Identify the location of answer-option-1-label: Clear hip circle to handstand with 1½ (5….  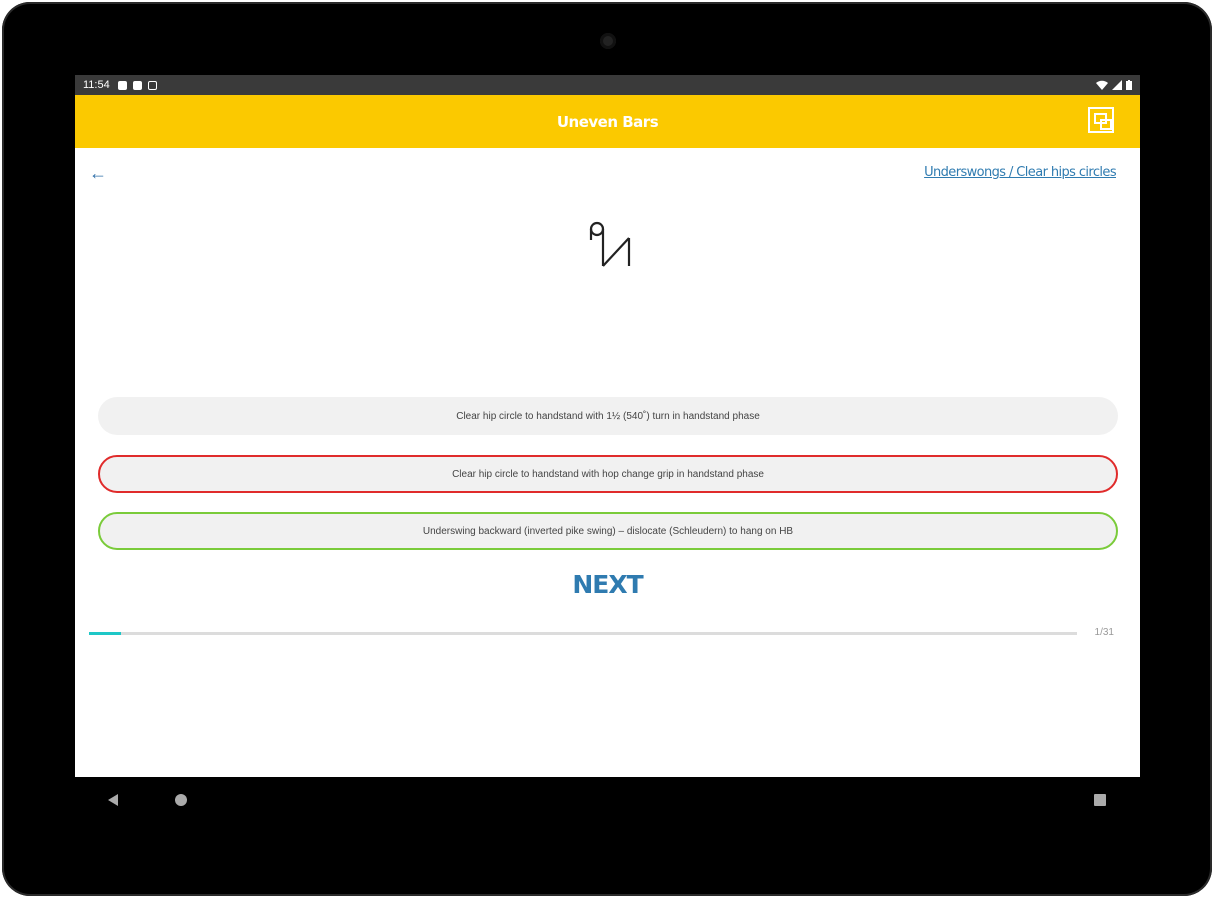
(608, 416).